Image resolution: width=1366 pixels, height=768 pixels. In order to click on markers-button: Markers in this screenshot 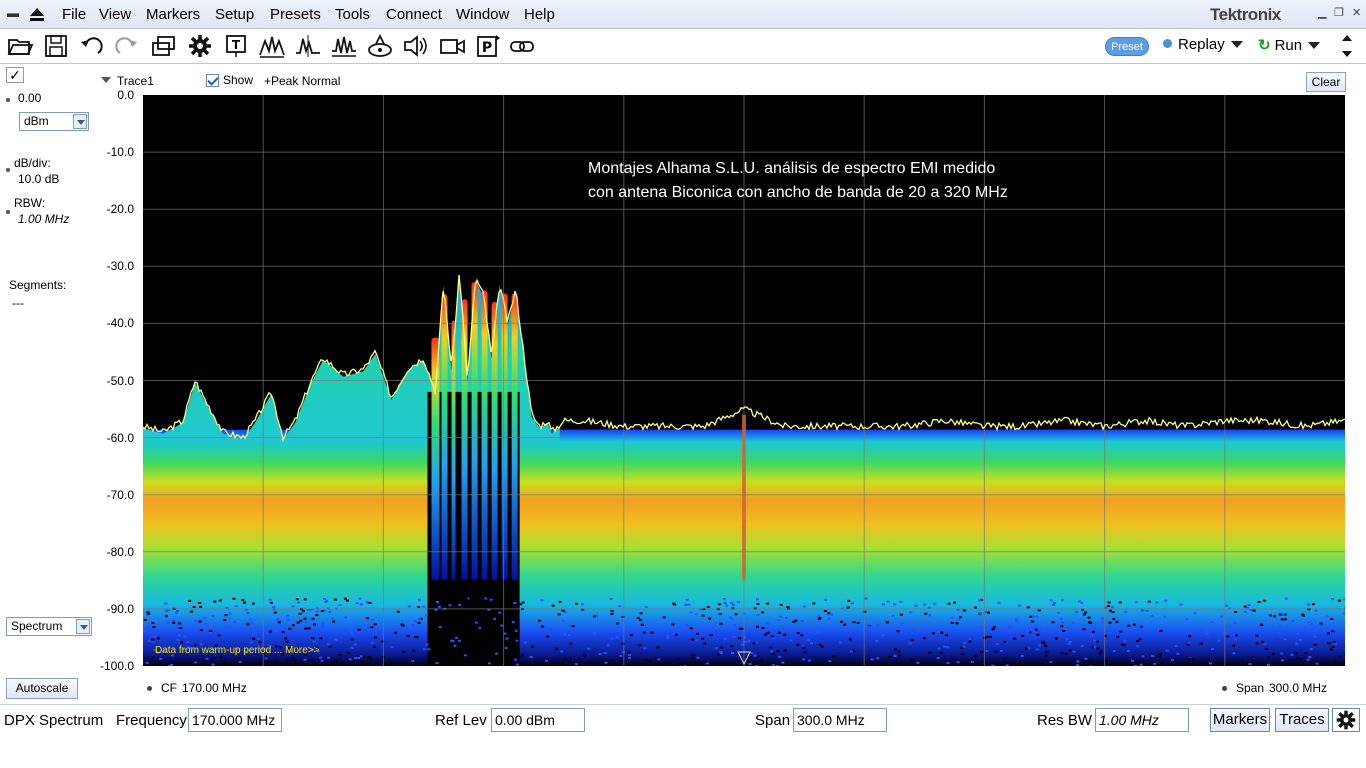, I will do `click(1240, 720)`.